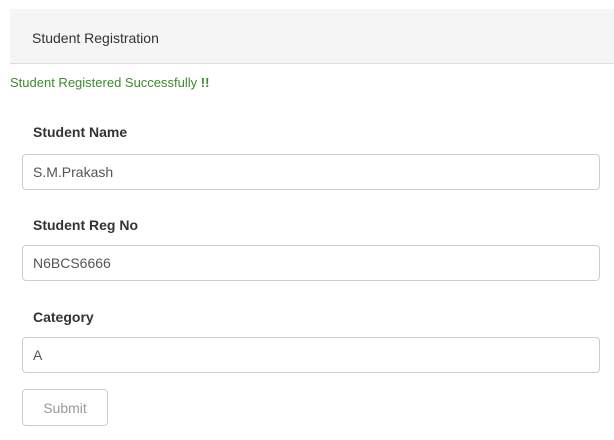  What do you see at coordinates (80, 132) in the screenshot?
I see `student-name-label: Student Name` at bounding box center [80, 132].